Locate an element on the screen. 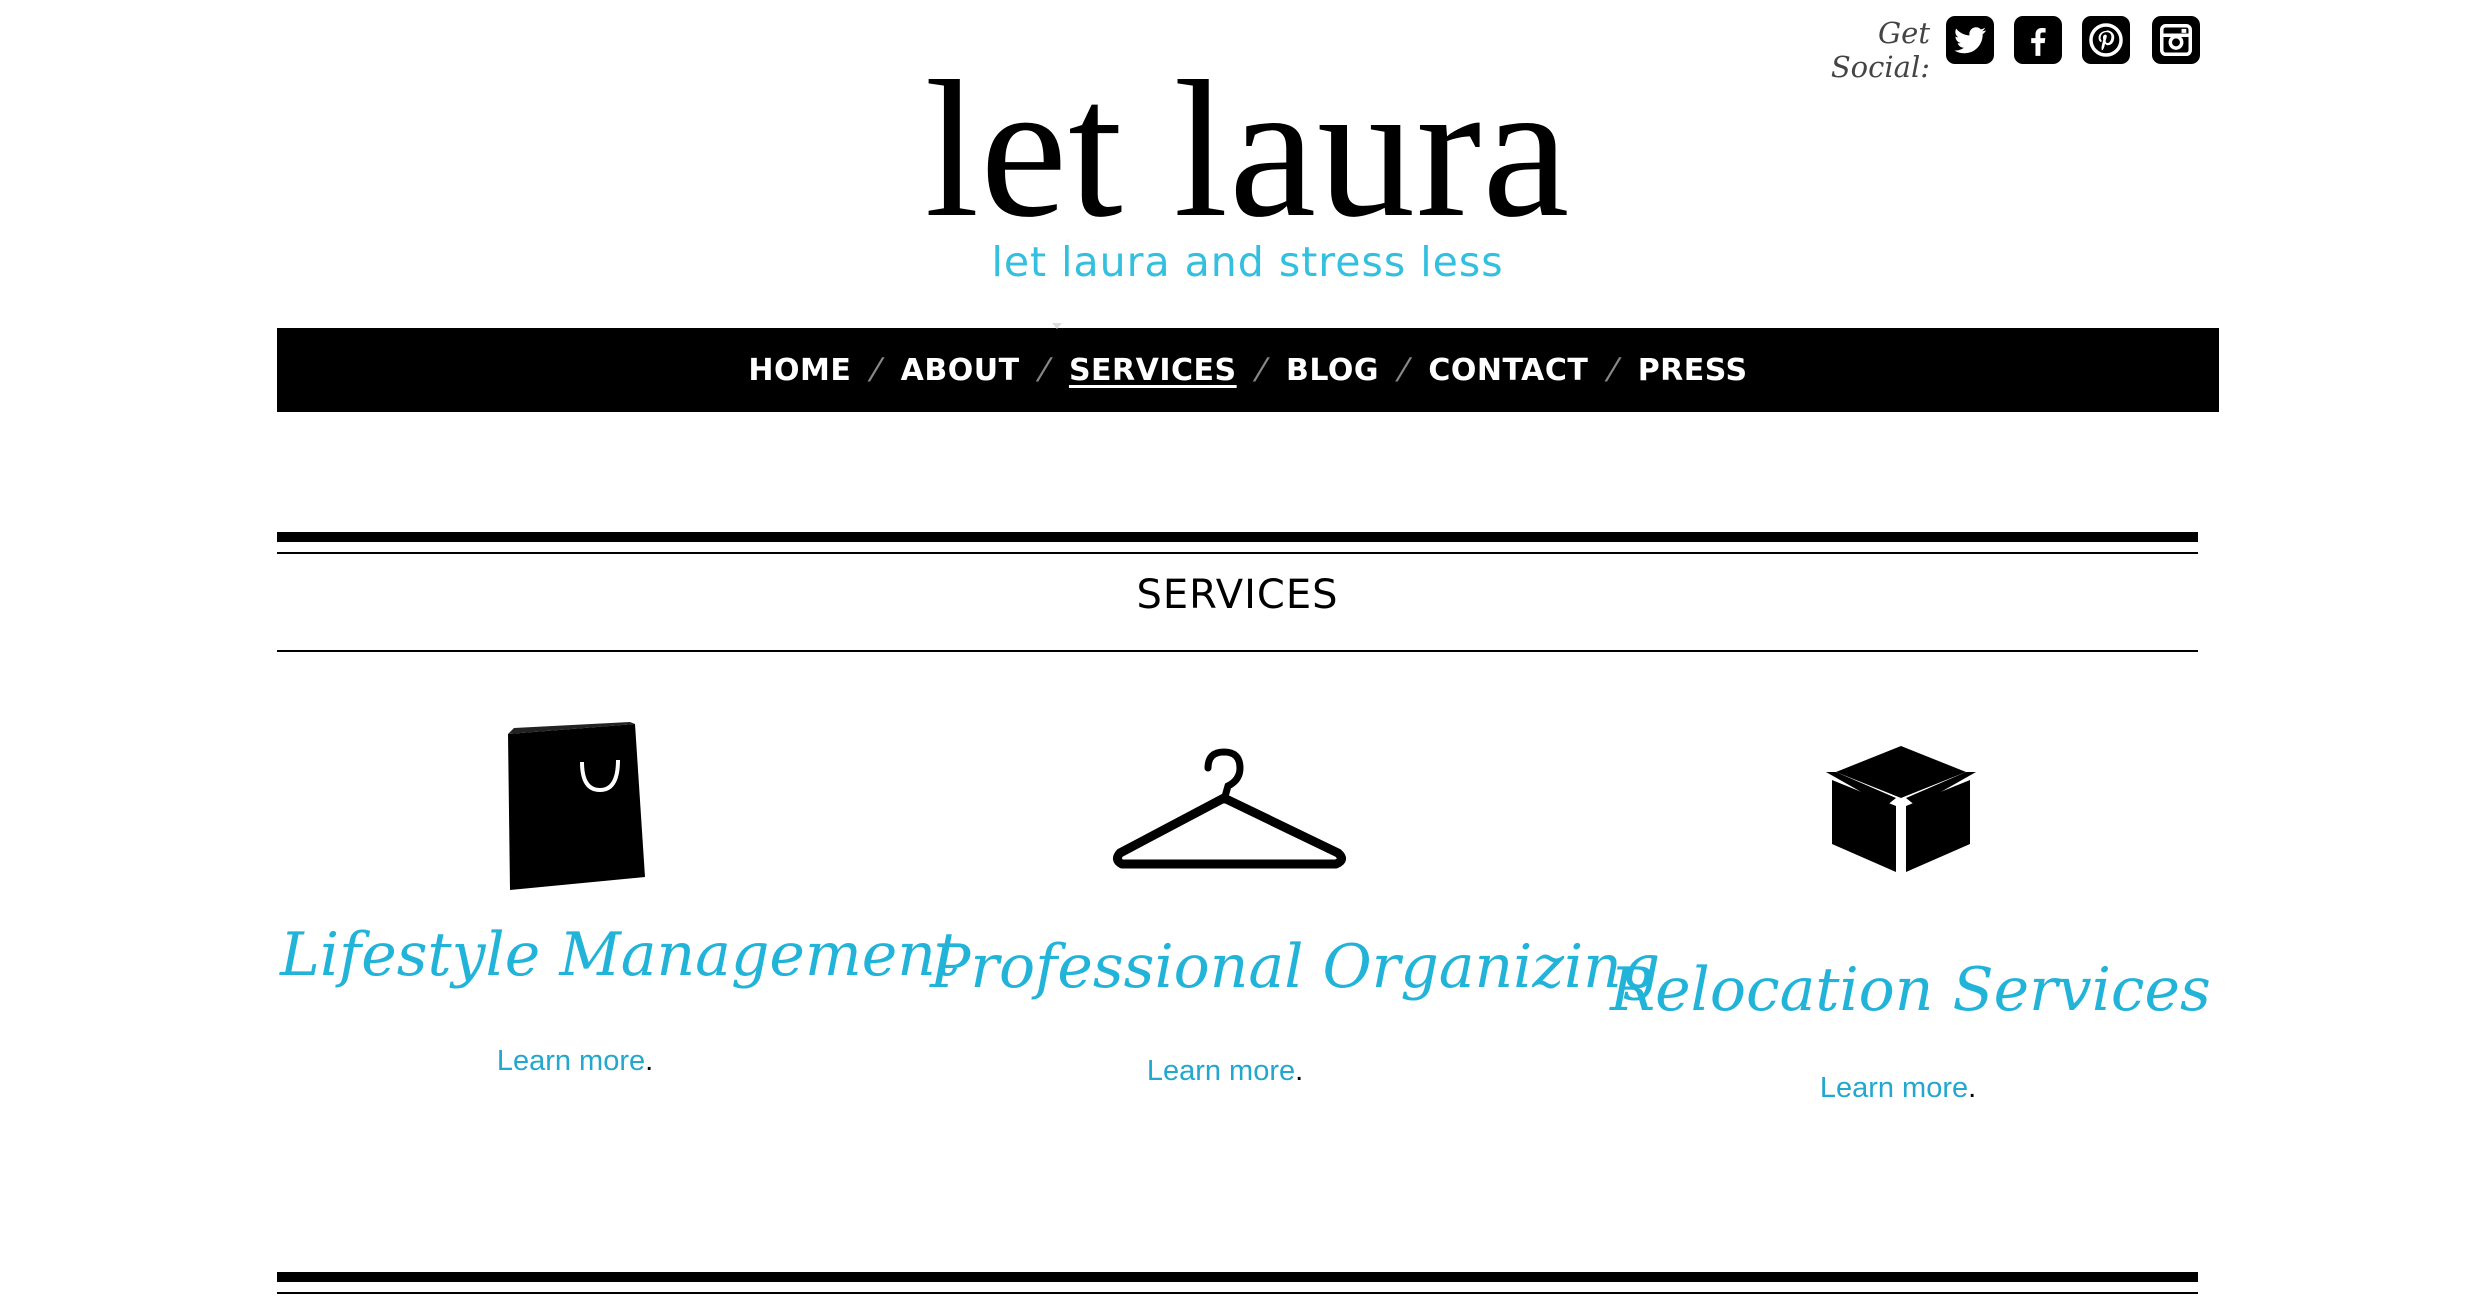  social-label: Get Social: is located at coordinates (1880, 50).